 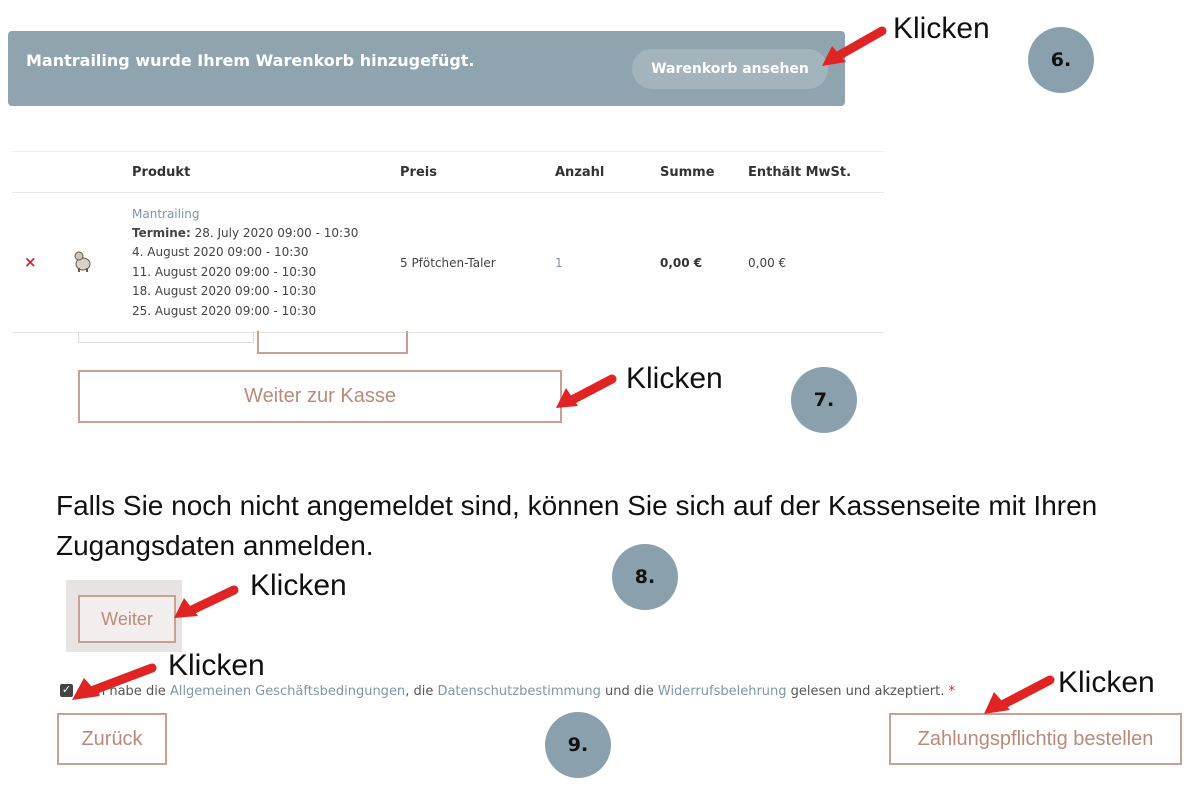 What do you see at coordinates (224, 311) in the screenshot?
I see `date-entry: 25. August 2020 09:00 - 10:30` at bounding box center [224, 311].